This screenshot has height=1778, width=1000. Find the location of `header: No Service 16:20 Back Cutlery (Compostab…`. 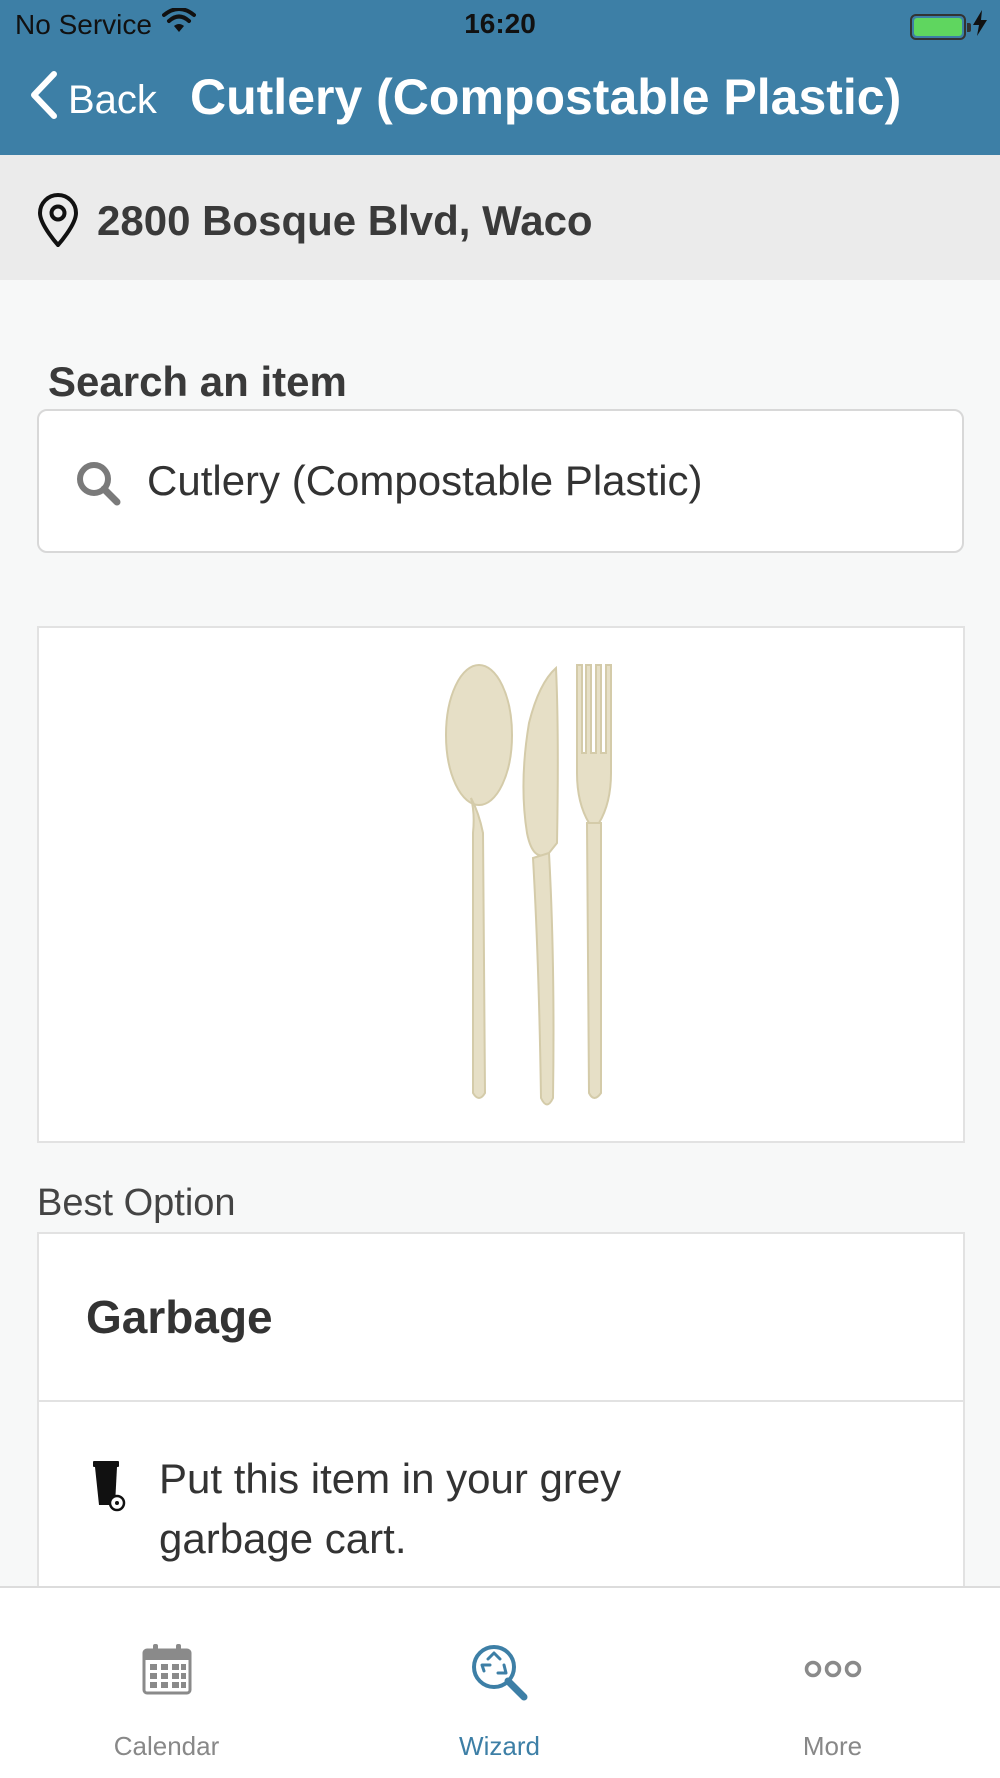

header: No Service 16:20 Back Cutlery (Compostab… is located at coordinates (500, 77).